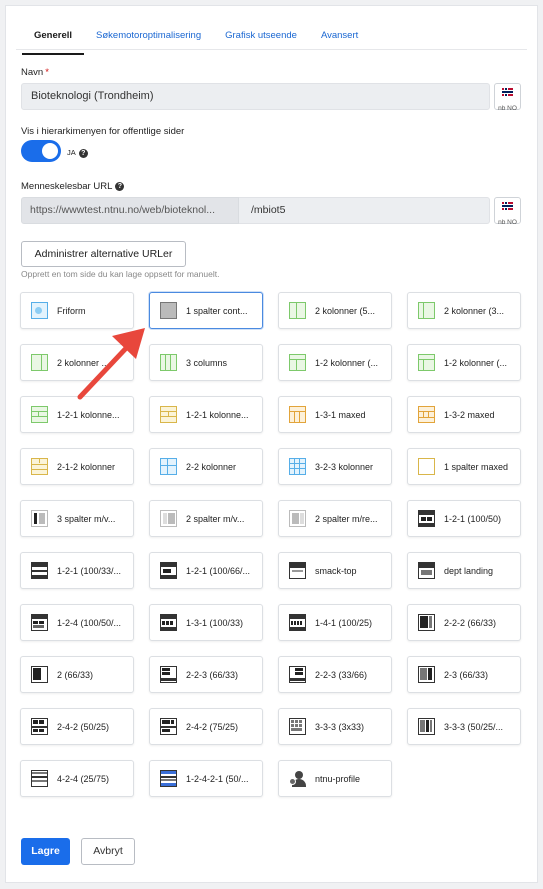 The height and width of the screenshot is (889, 543). I want to click on profile-gear-icon, so click(297, 778).